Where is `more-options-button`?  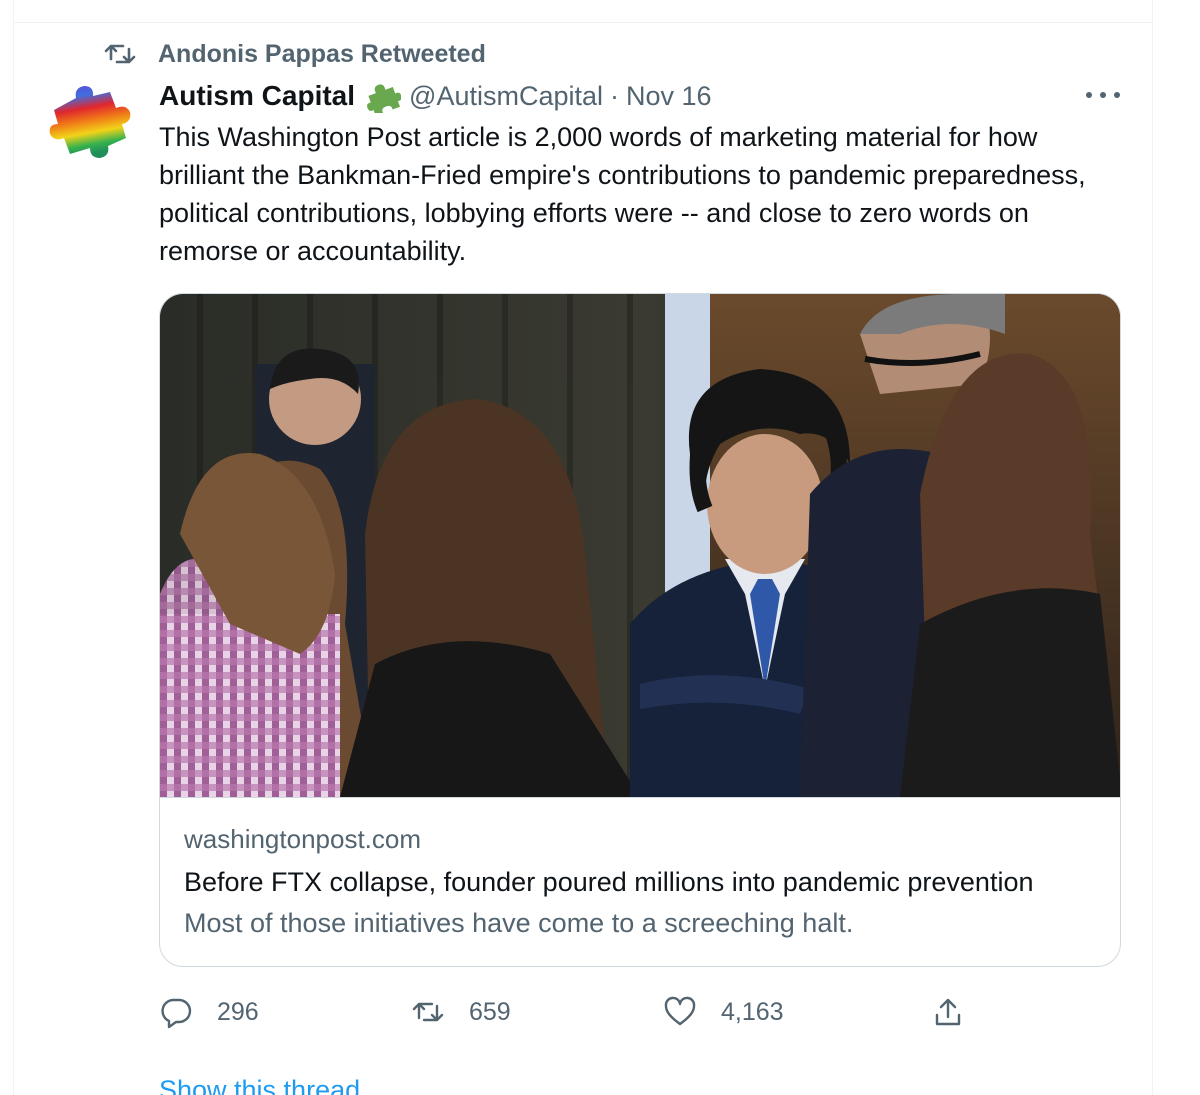 more-options-button is located at coordinates (1103, 95).